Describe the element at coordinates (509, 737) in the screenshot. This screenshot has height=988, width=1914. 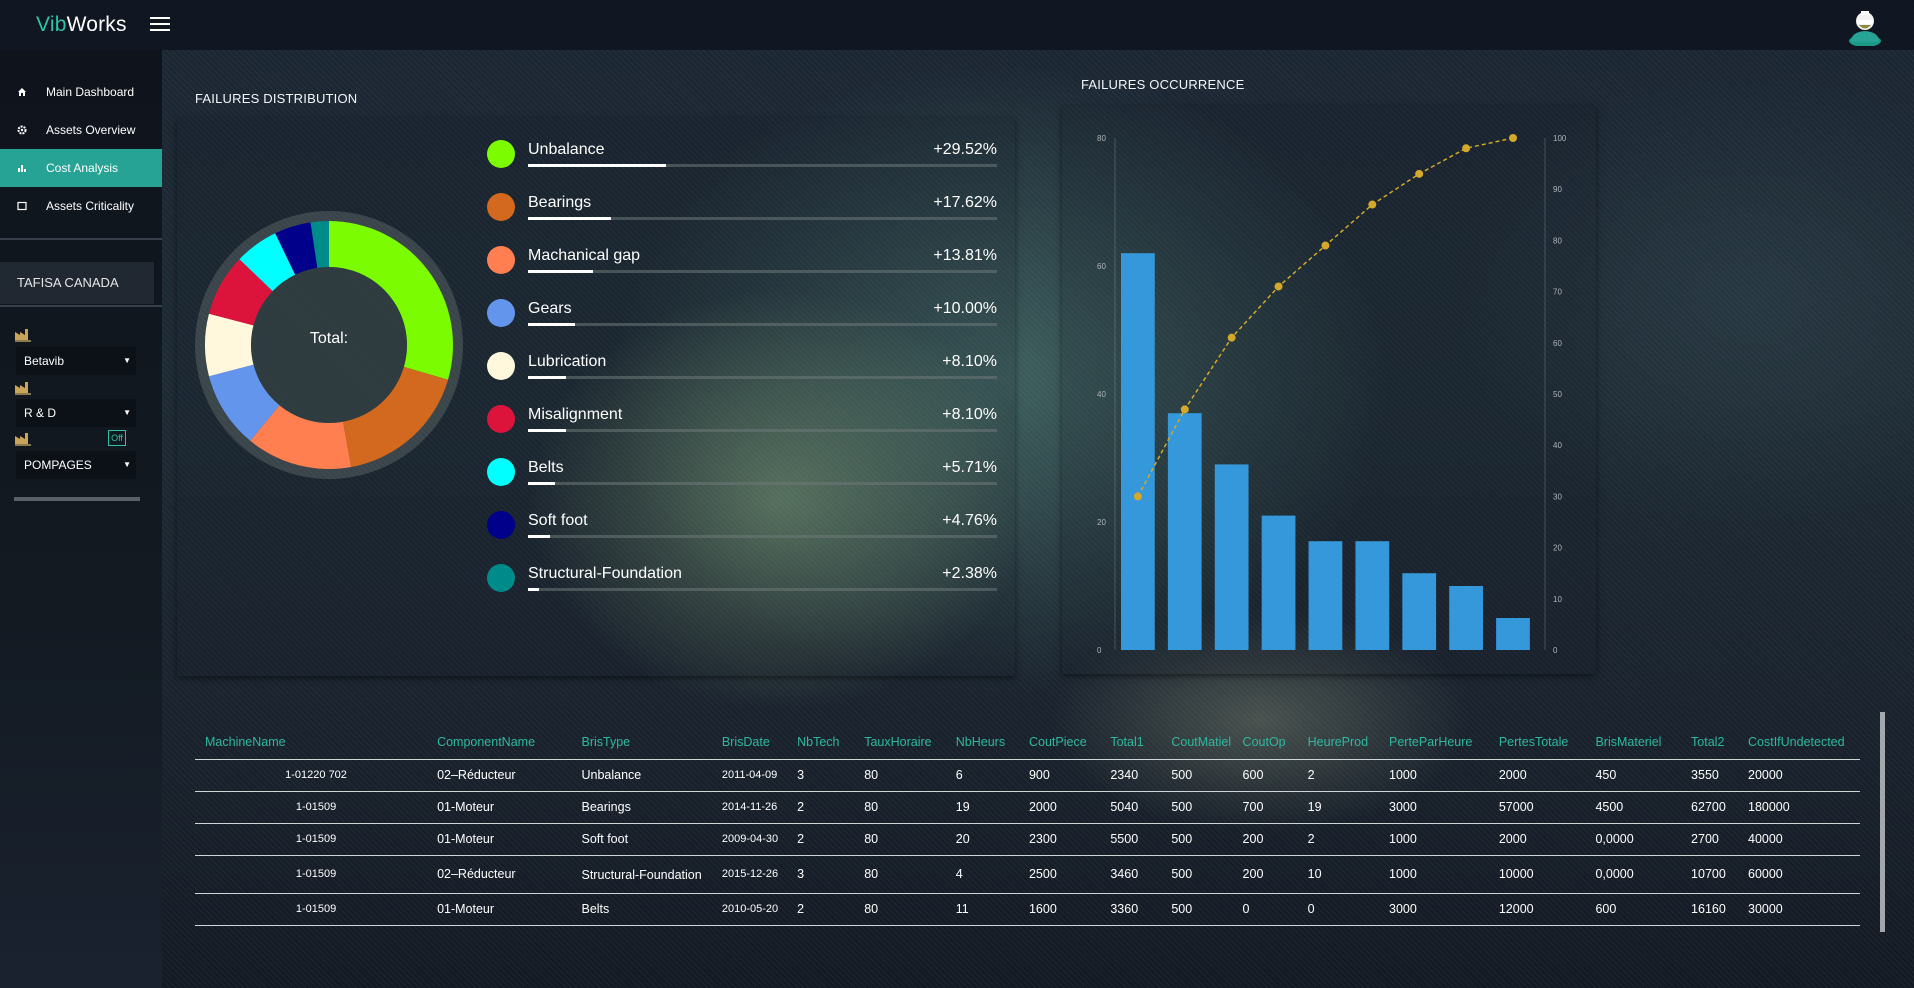
I see `column-header: ComponentName` at that location.